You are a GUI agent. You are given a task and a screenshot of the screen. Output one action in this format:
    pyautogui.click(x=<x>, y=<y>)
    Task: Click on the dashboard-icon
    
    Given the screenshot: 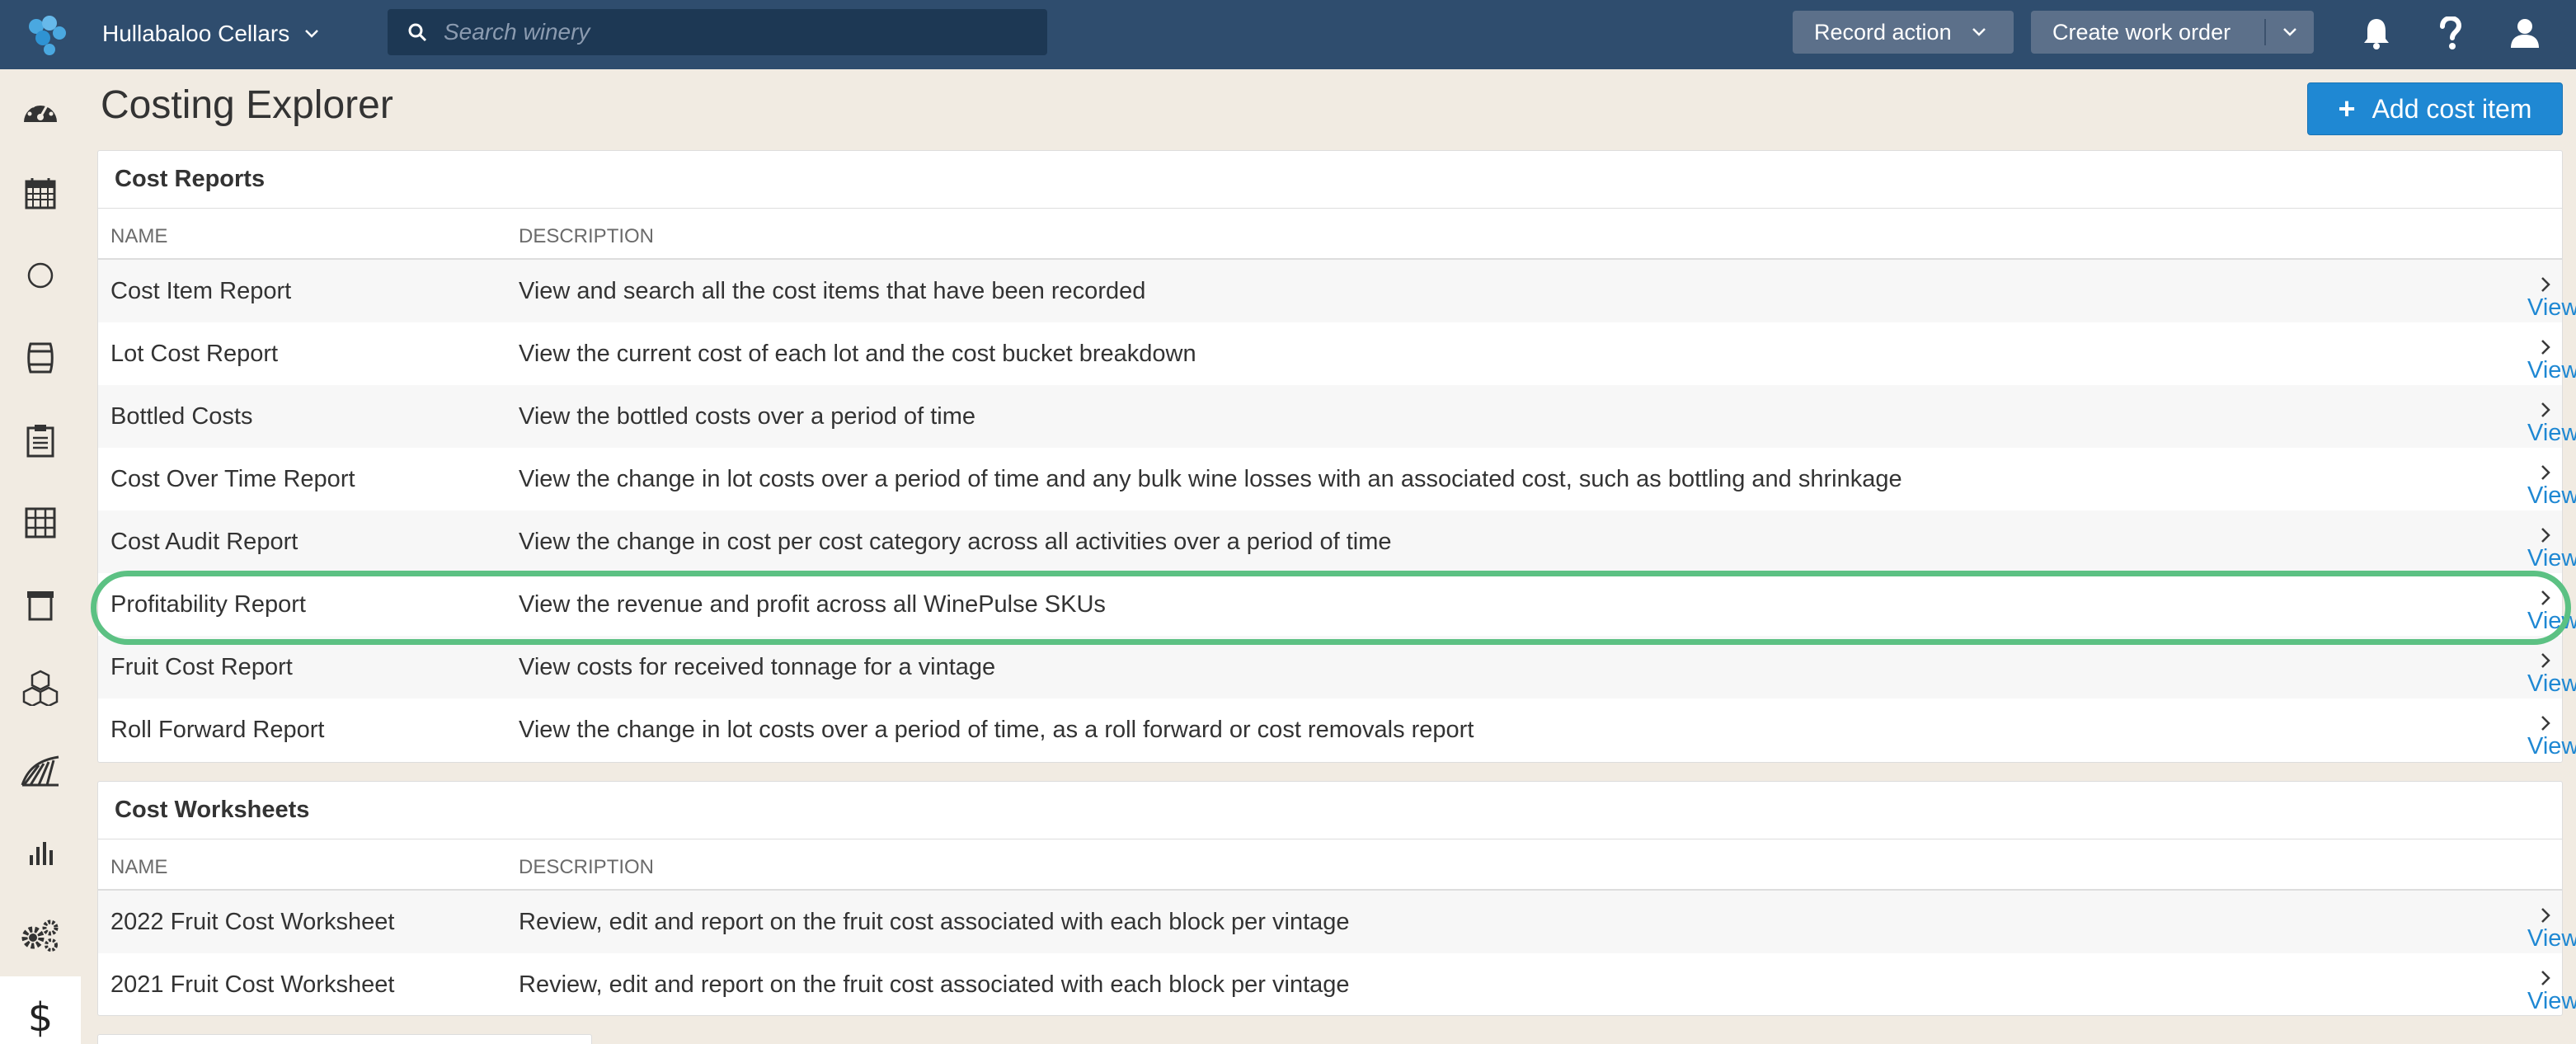 What is the action you would take?
    pyautogui.click(x=40, y=111)
    